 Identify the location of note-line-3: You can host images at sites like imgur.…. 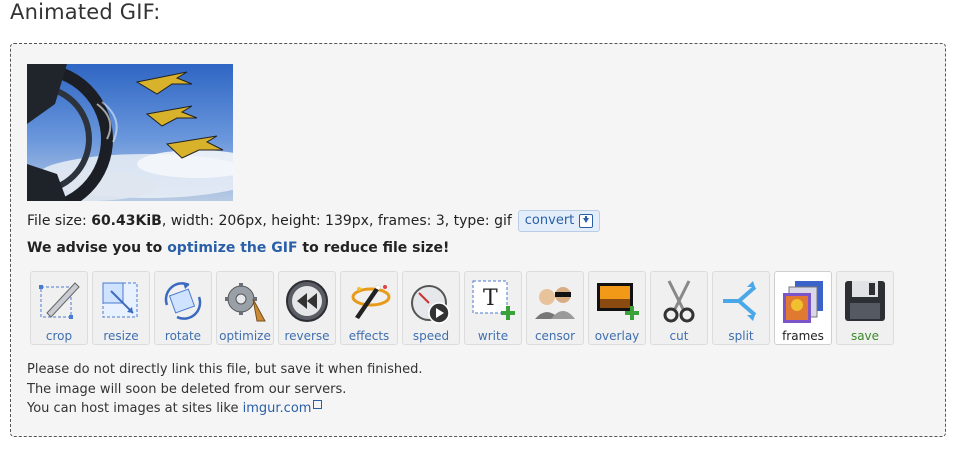
(225, 409).